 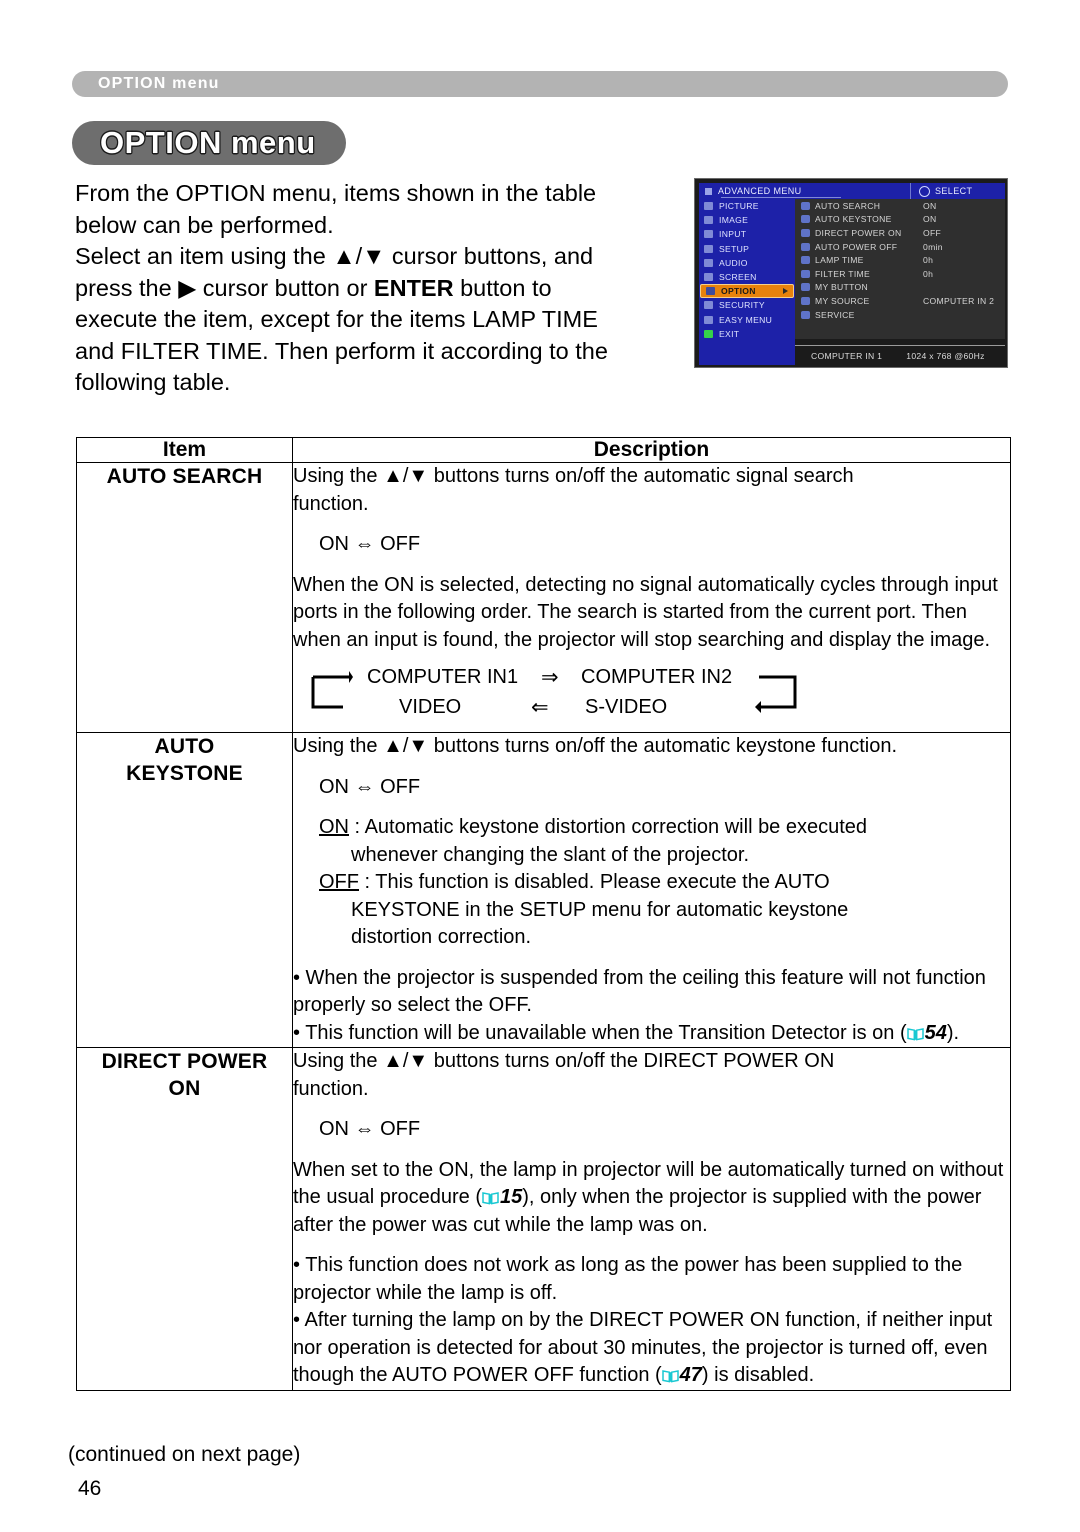 What do you see at coordinates (747, 291) in the screenshot?
I see `osd-sidebar-item-option: OPTION` at bounding box center [747, 291].